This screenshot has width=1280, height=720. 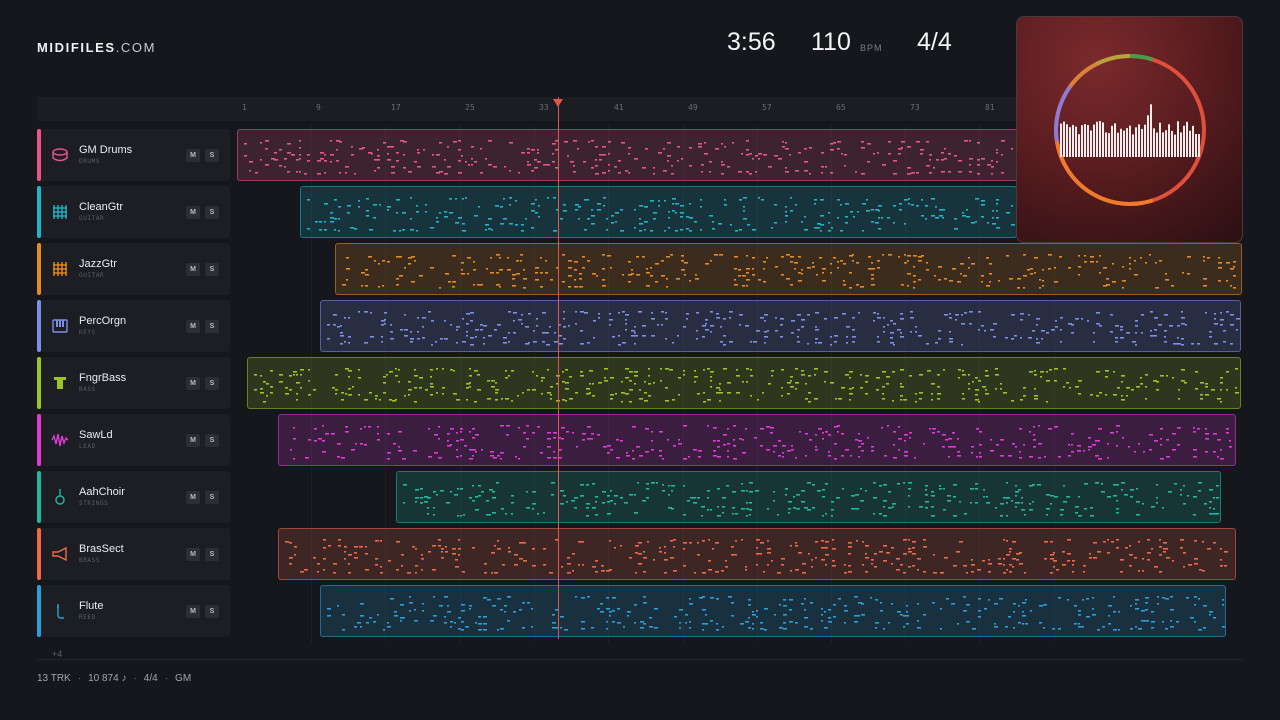 What do you see at coordinates (133, 440) in the screenshot?
I see `track-header: SawLd LEAD M S` at bounding box center [133, 440].